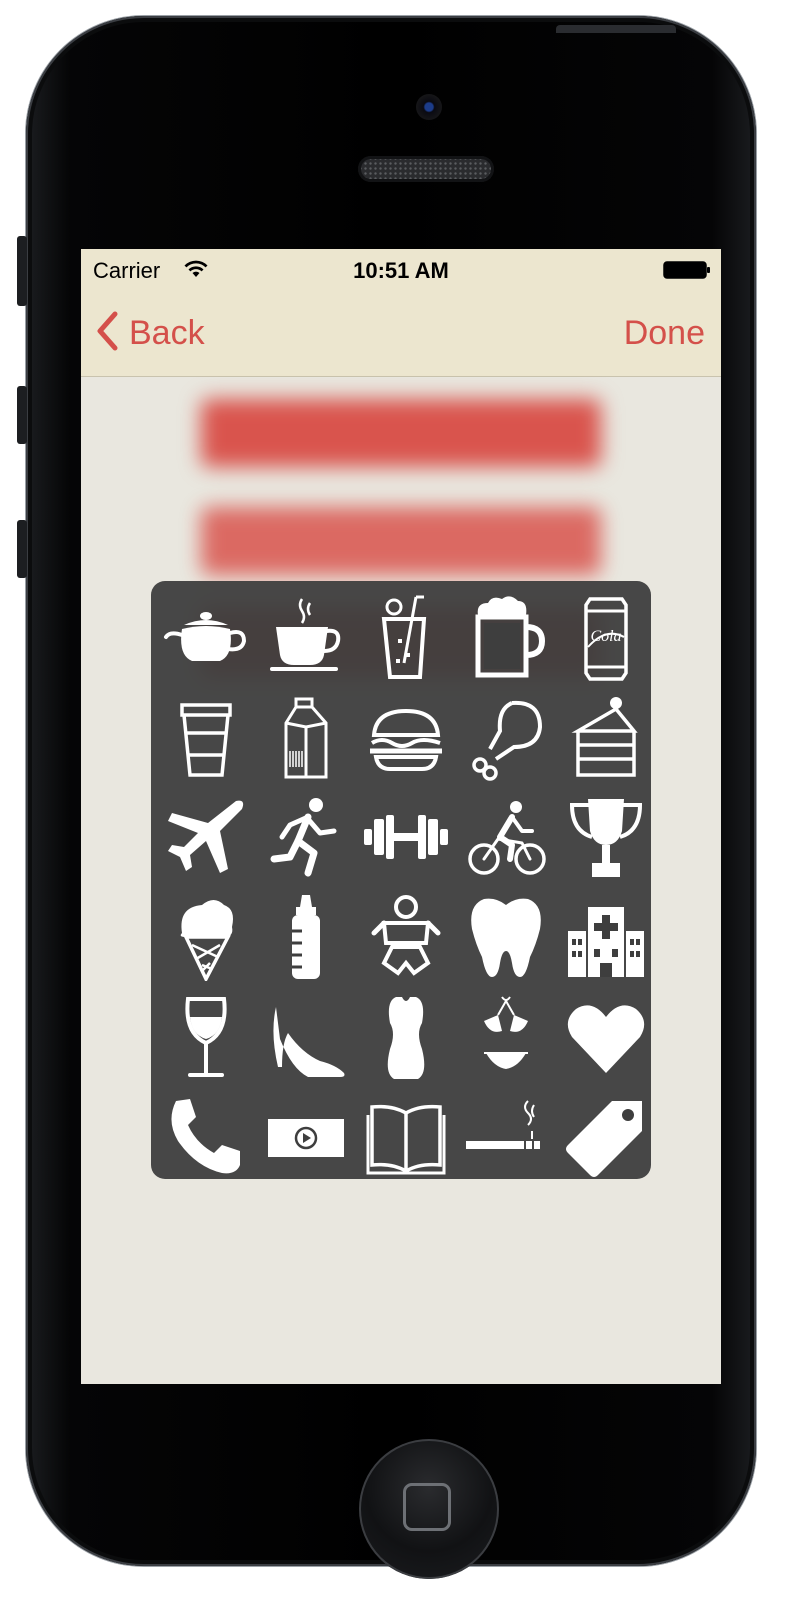 The height and width of the screenshot is (1619, 801). What do you see at coordinates (507, 740) in the screenshot?
I see `chicken-leg-icon` at bounding box center [507, 740].